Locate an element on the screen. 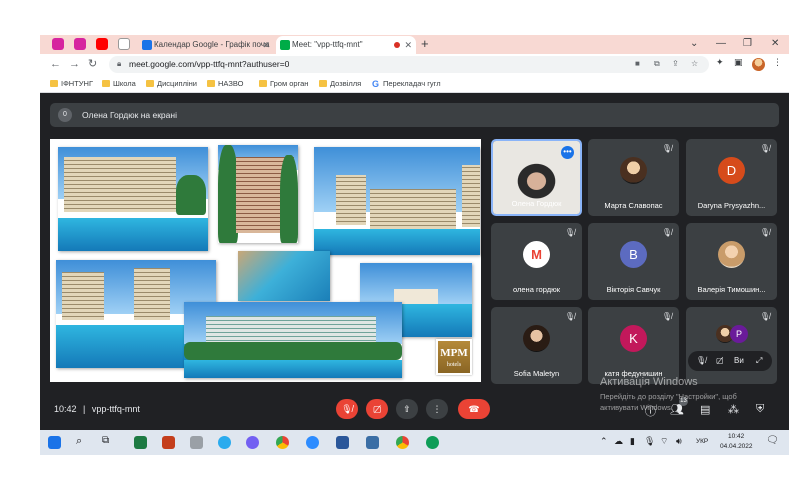 The image size is (800, 500). network-icon: ⌔ is located at coordinates (664, 441).